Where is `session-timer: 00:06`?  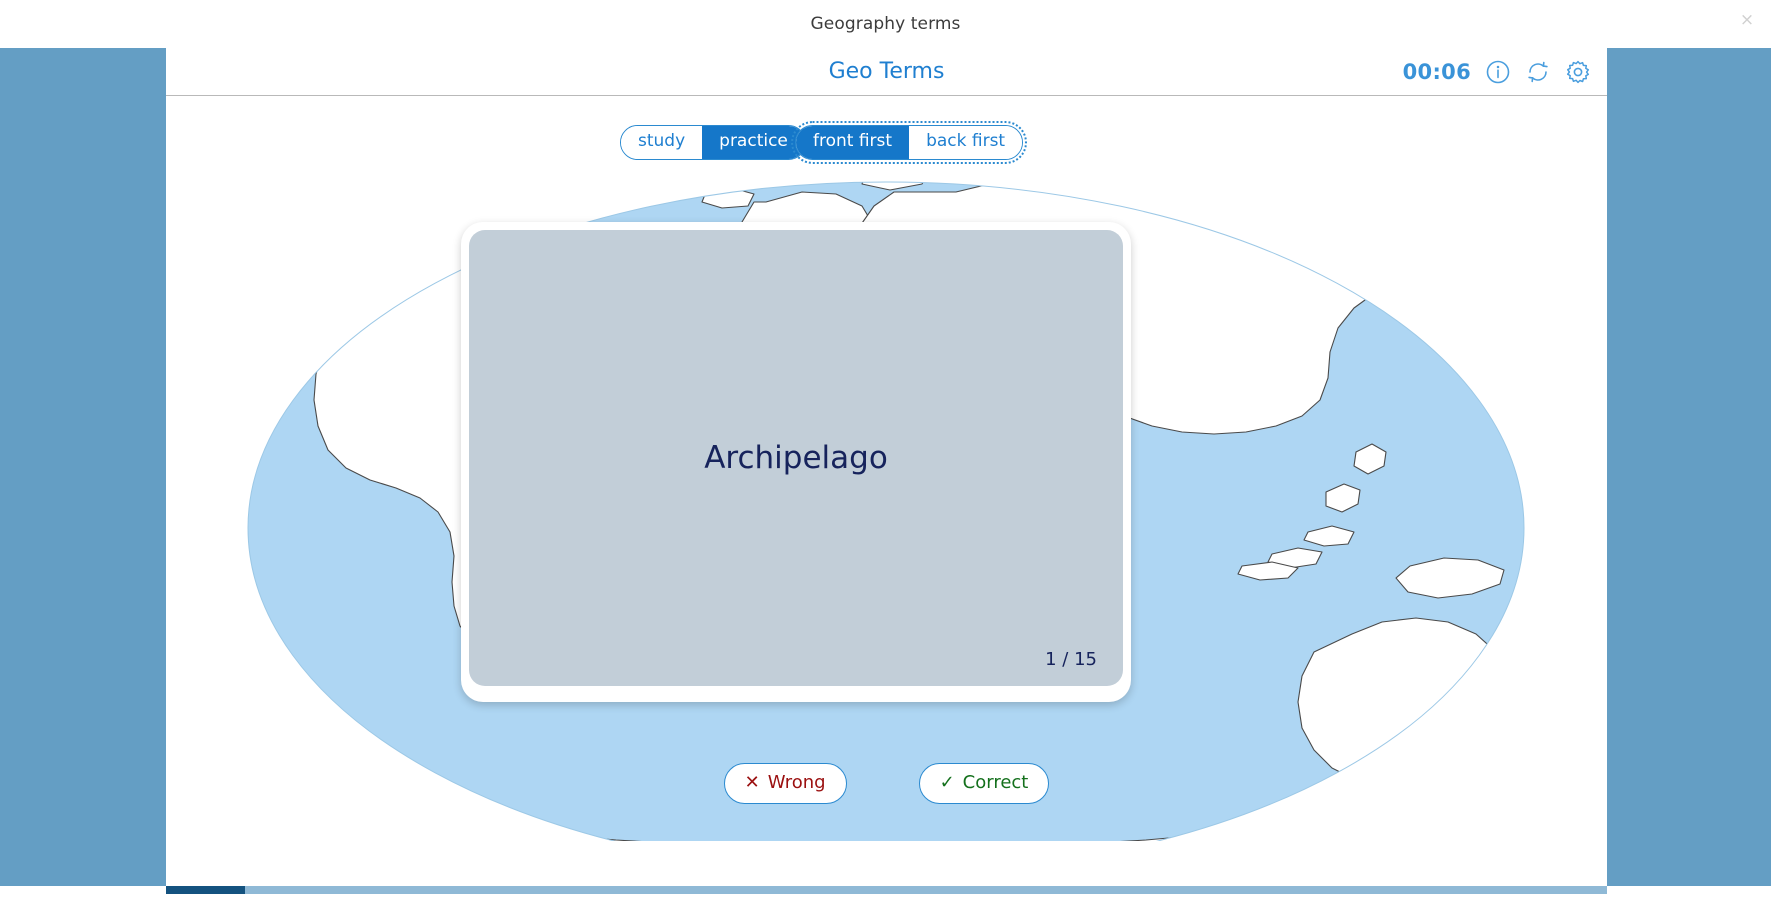
session-timer: 00:06 is located at coordinates (1436, 72).